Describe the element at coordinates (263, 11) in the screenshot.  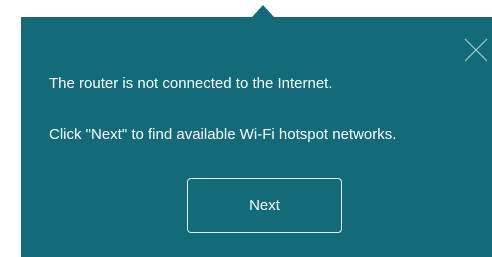
I see `popover-caret` at that location.